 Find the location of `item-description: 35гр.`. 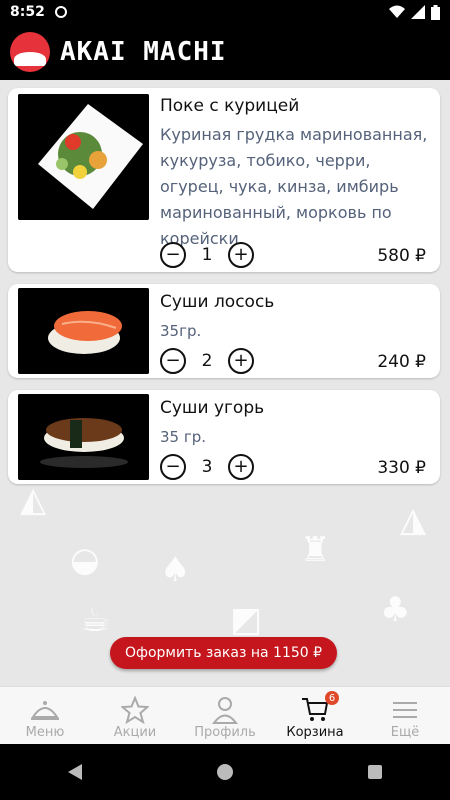

item-description: 35гр. is located at coordinates (181, 331).